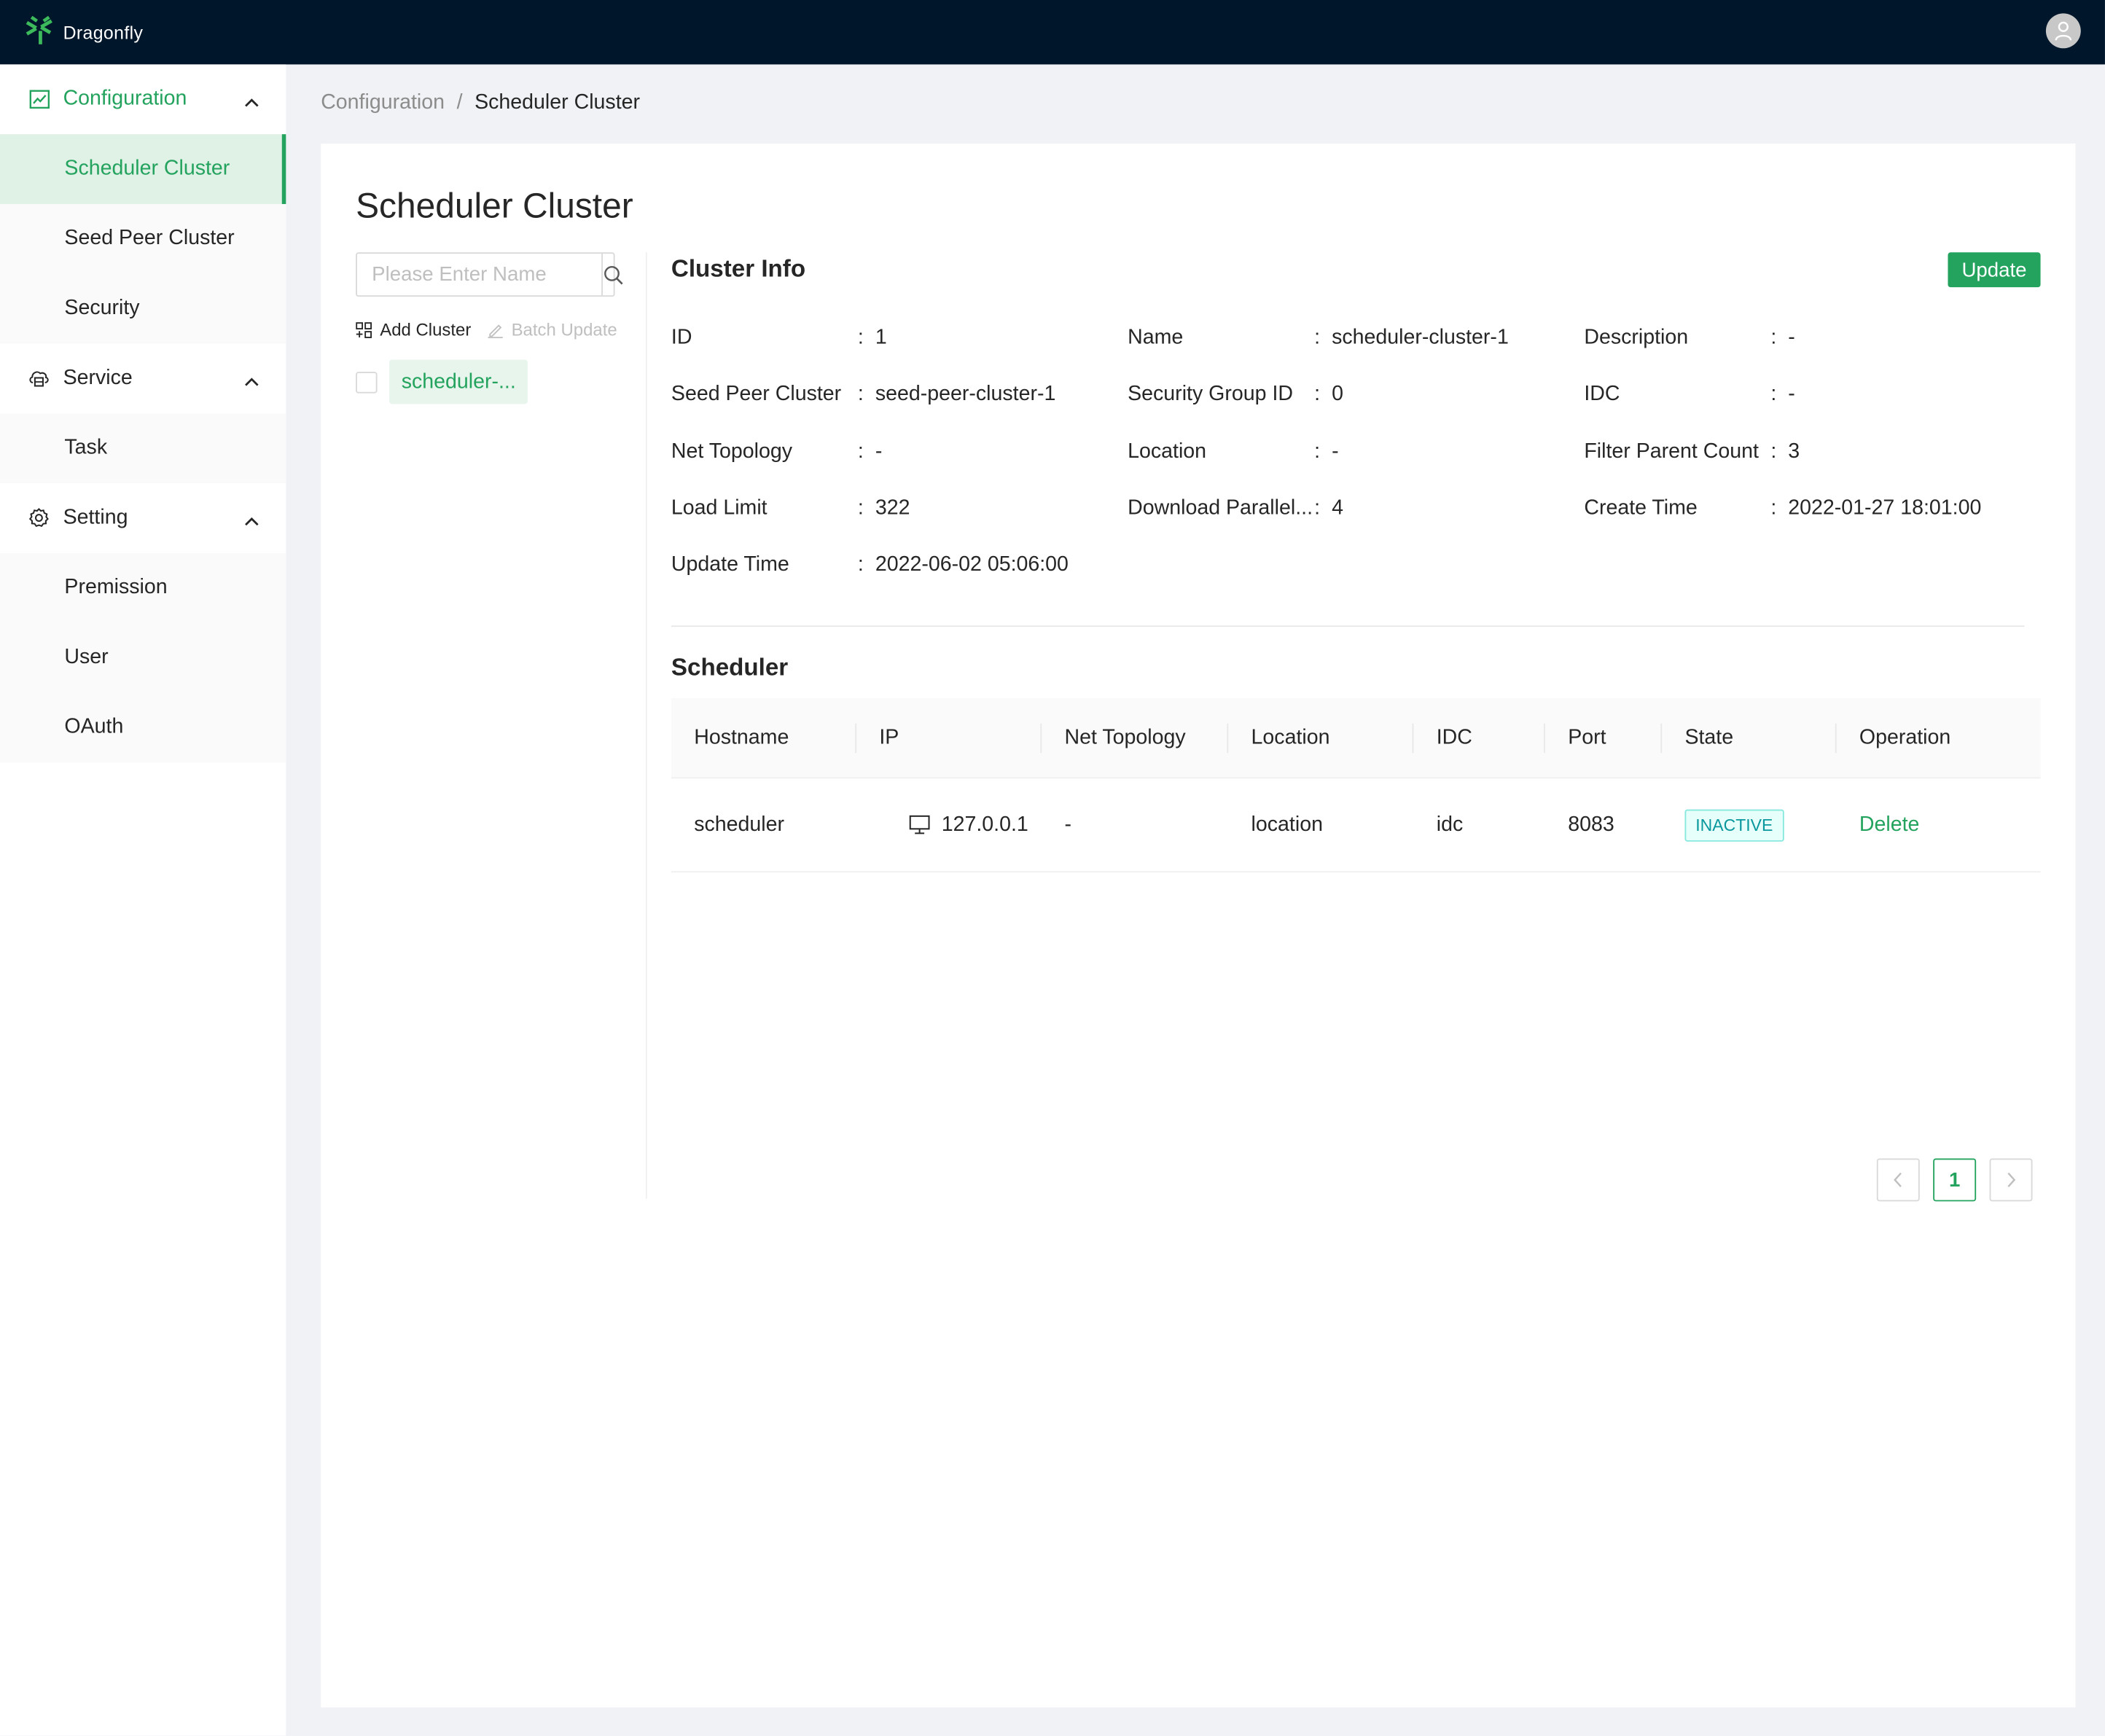  I want to click on info-field-download-parallel: Download Parallel...:4, so click(1356, 509).